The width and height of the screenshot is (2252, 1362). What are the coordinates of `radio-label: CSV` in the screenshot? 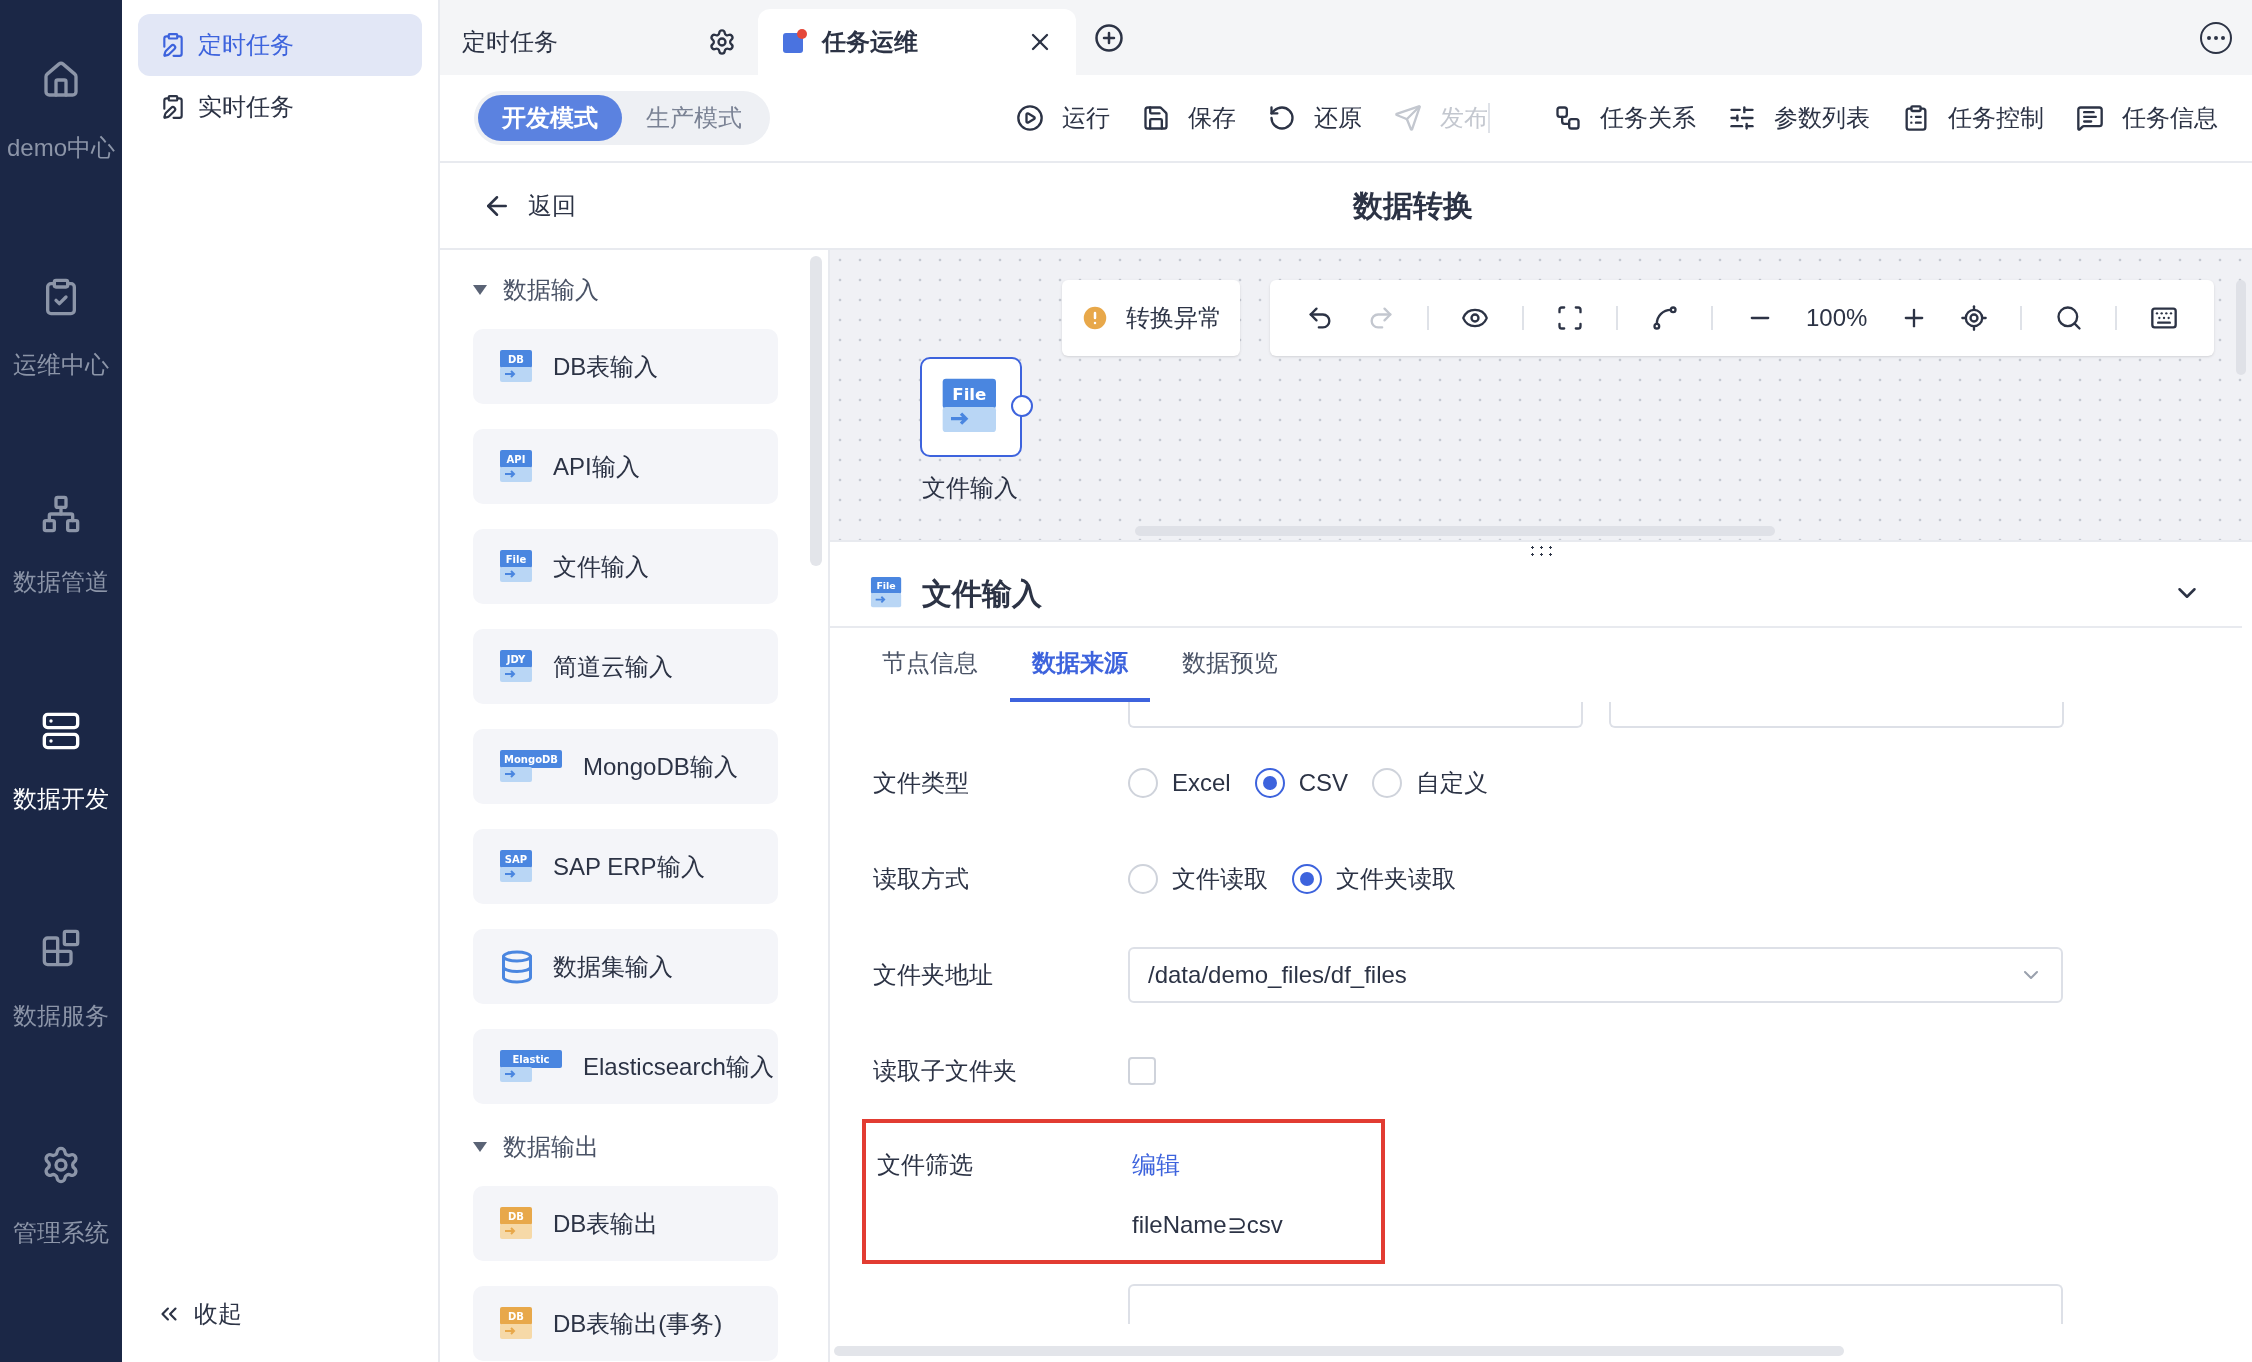 It's located at (1323, 783).